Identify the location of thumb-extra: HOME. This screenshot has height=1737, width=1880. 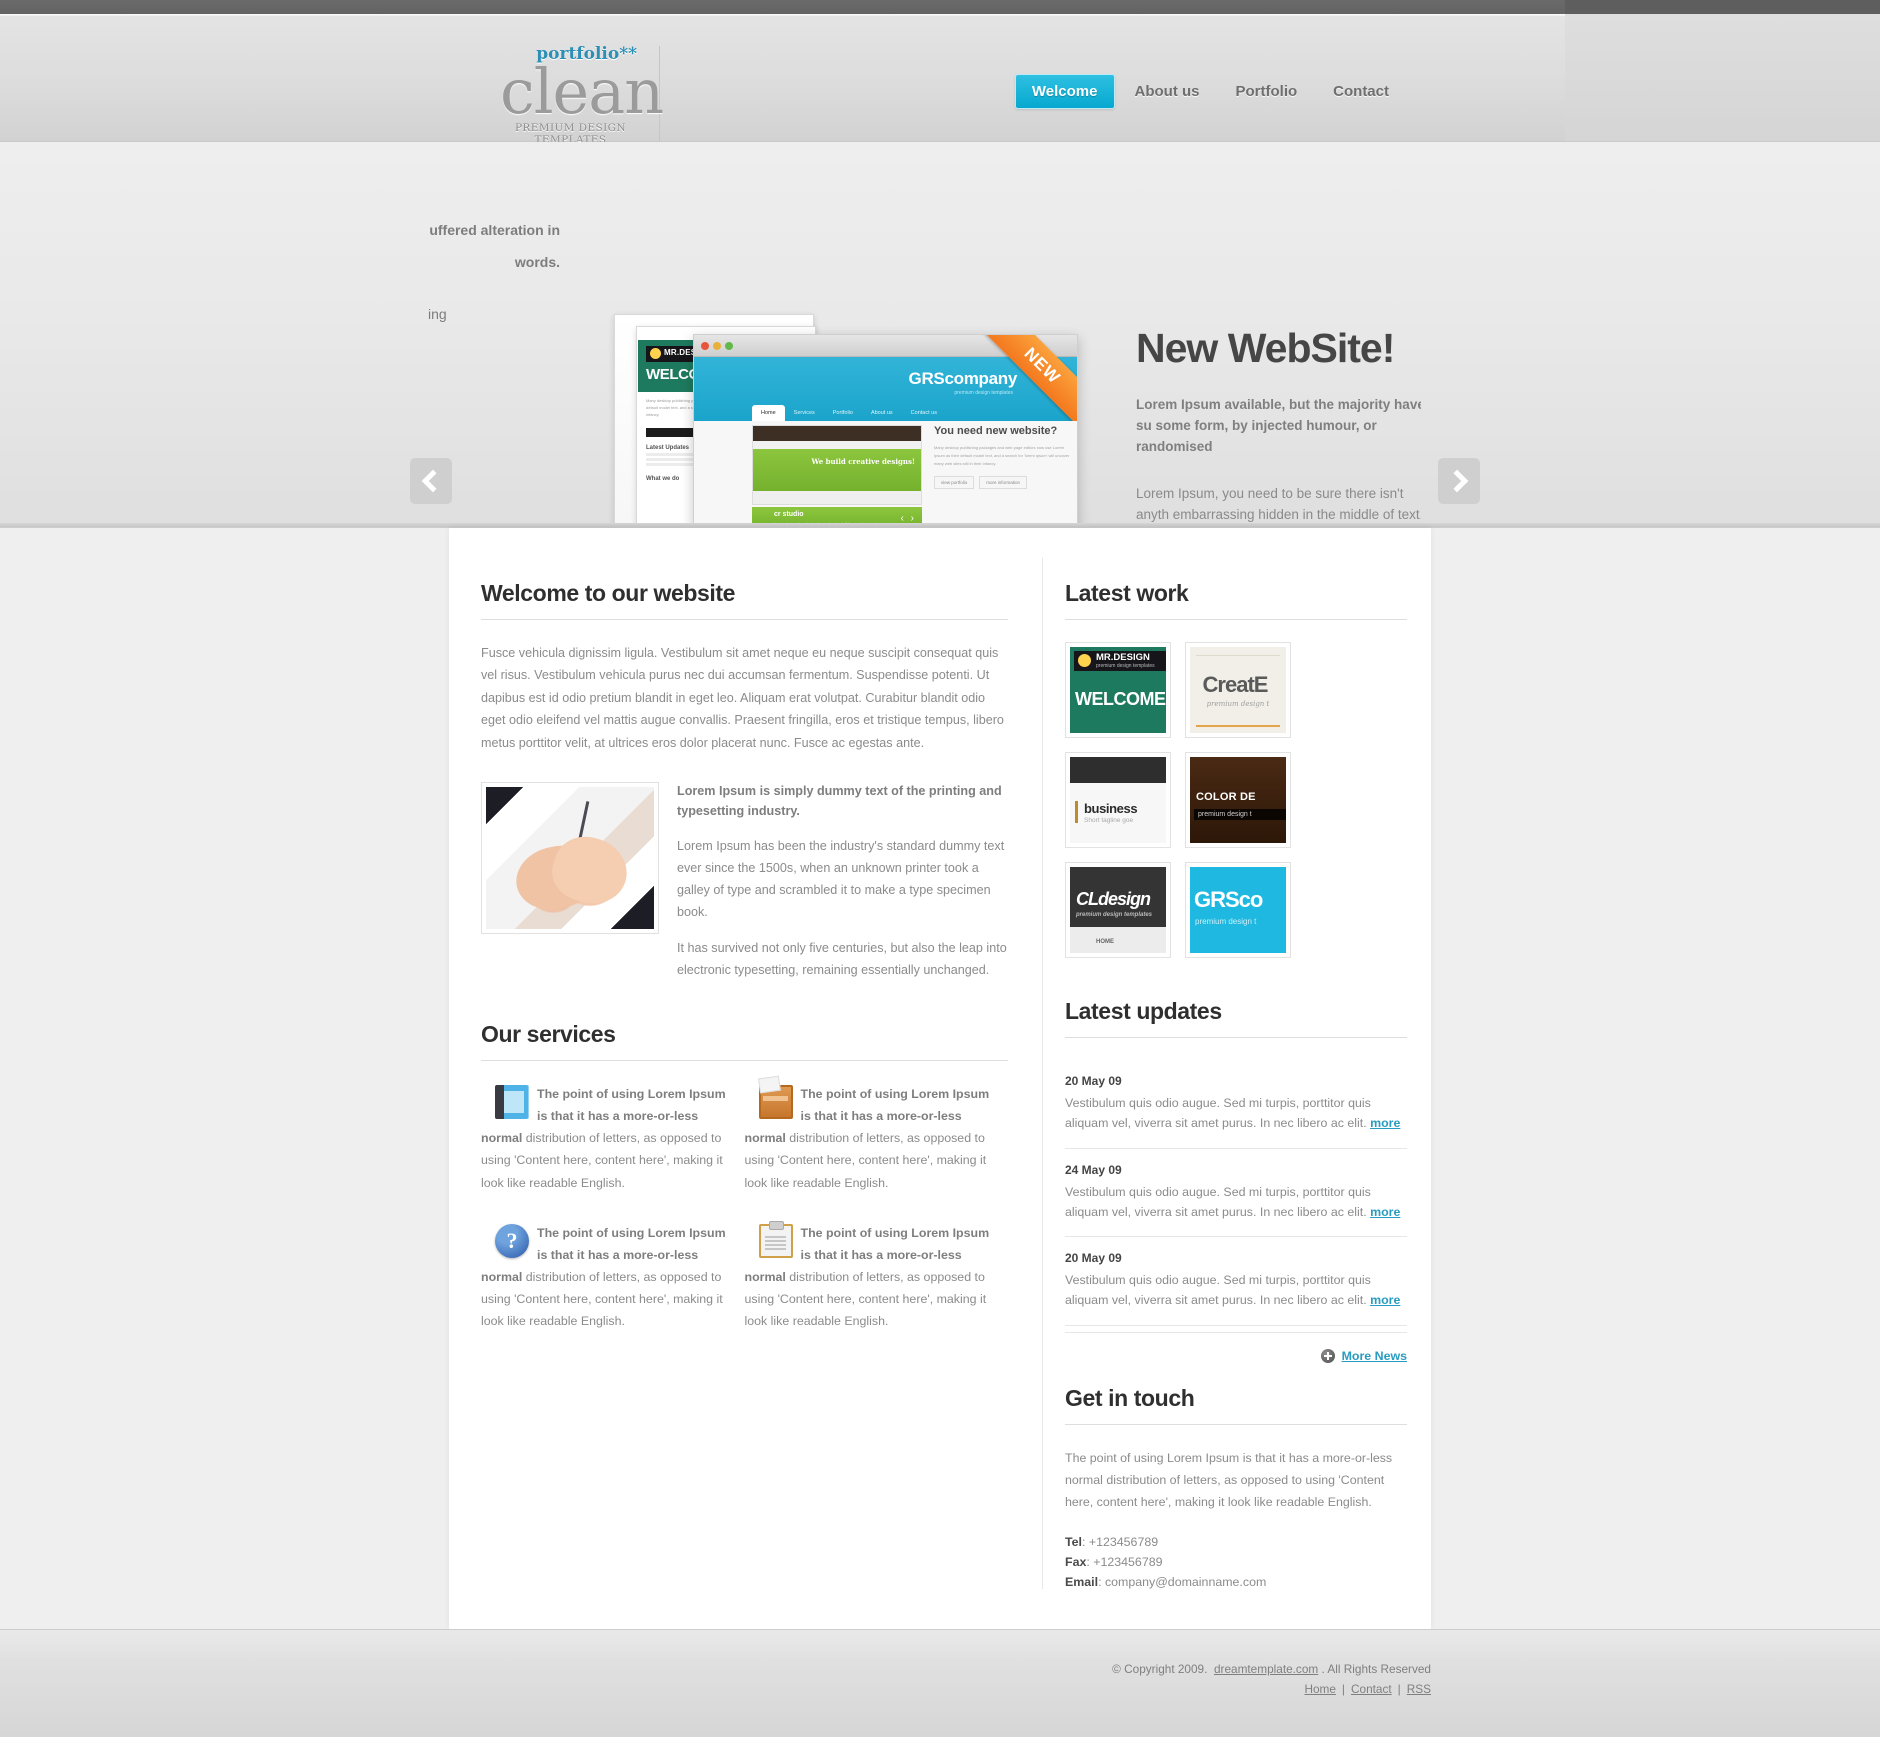
(1105, 942).